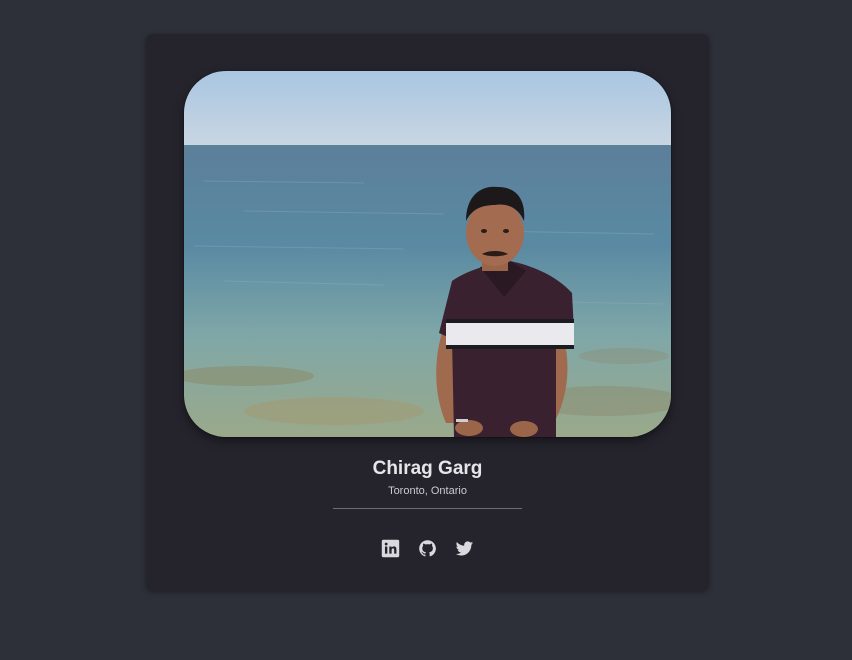 This screenshot has width=852, height=660. I want to click on social-links, so click(427, 548).